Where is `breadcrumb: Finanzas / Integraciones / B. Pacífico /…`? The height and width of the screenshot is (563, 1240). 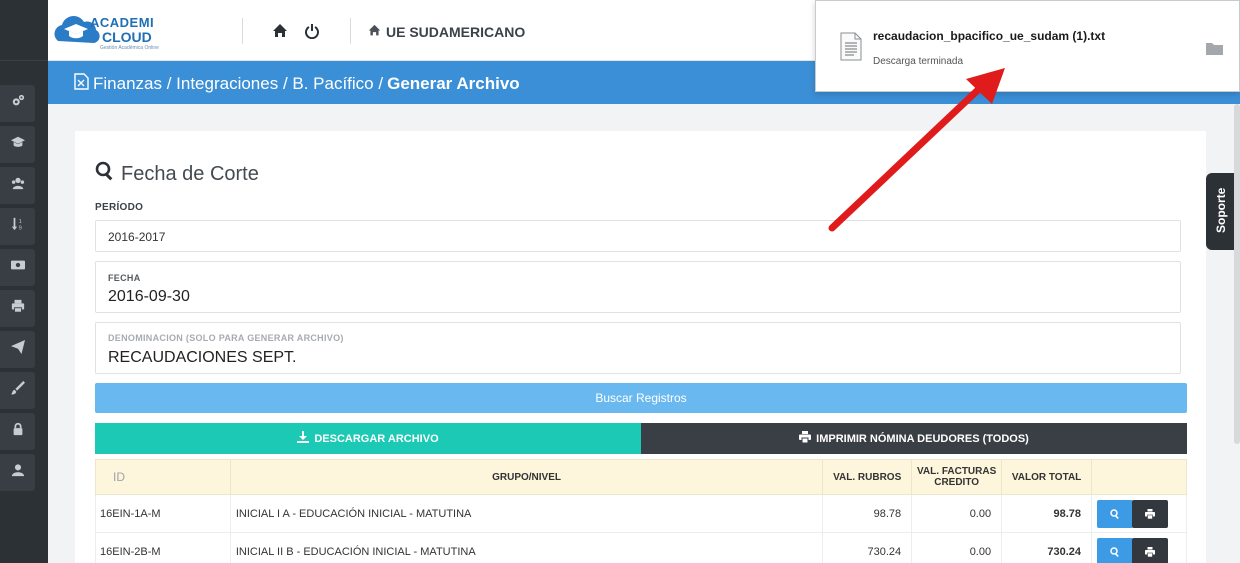 breadcrumb: Finanzas / Integraciones / B. Pacífico /… is located at coordinates (297, 84).